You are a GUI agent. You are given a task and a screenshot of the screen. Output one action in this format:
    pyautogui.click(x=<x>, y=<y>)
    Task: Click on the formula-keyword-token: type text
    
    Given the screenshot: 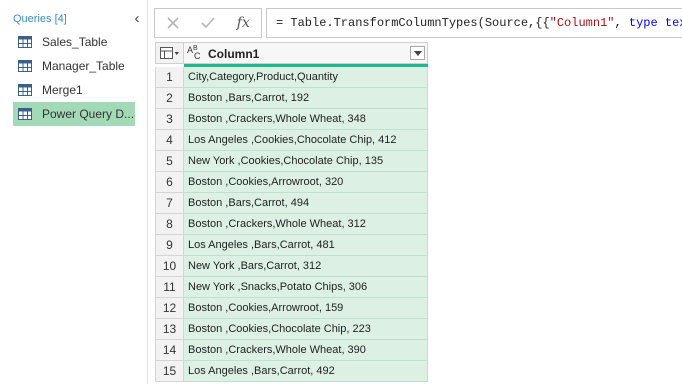 What is the action you would take?
    pyautogui.click(x=655, y=23)
    